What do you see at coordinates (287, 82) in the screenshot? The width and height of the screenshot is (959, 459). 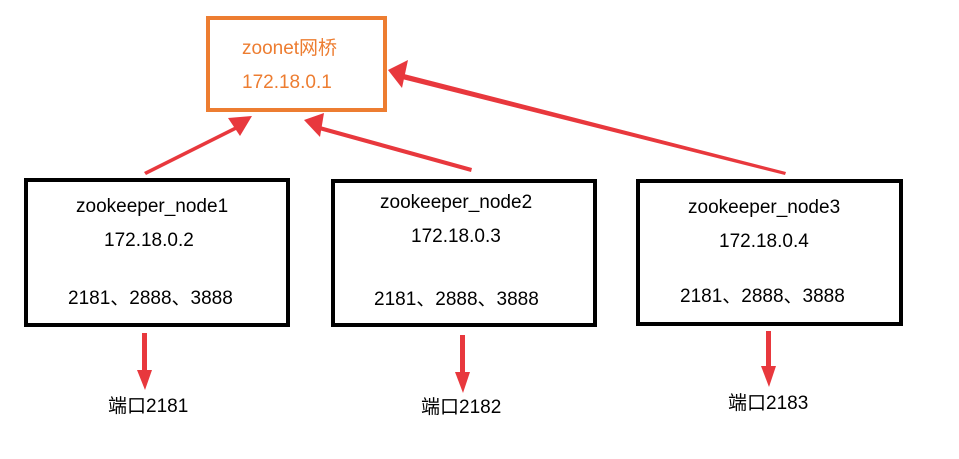 I see `bridge-ip: 172.18.0.1` at bounding box center [287, 82].